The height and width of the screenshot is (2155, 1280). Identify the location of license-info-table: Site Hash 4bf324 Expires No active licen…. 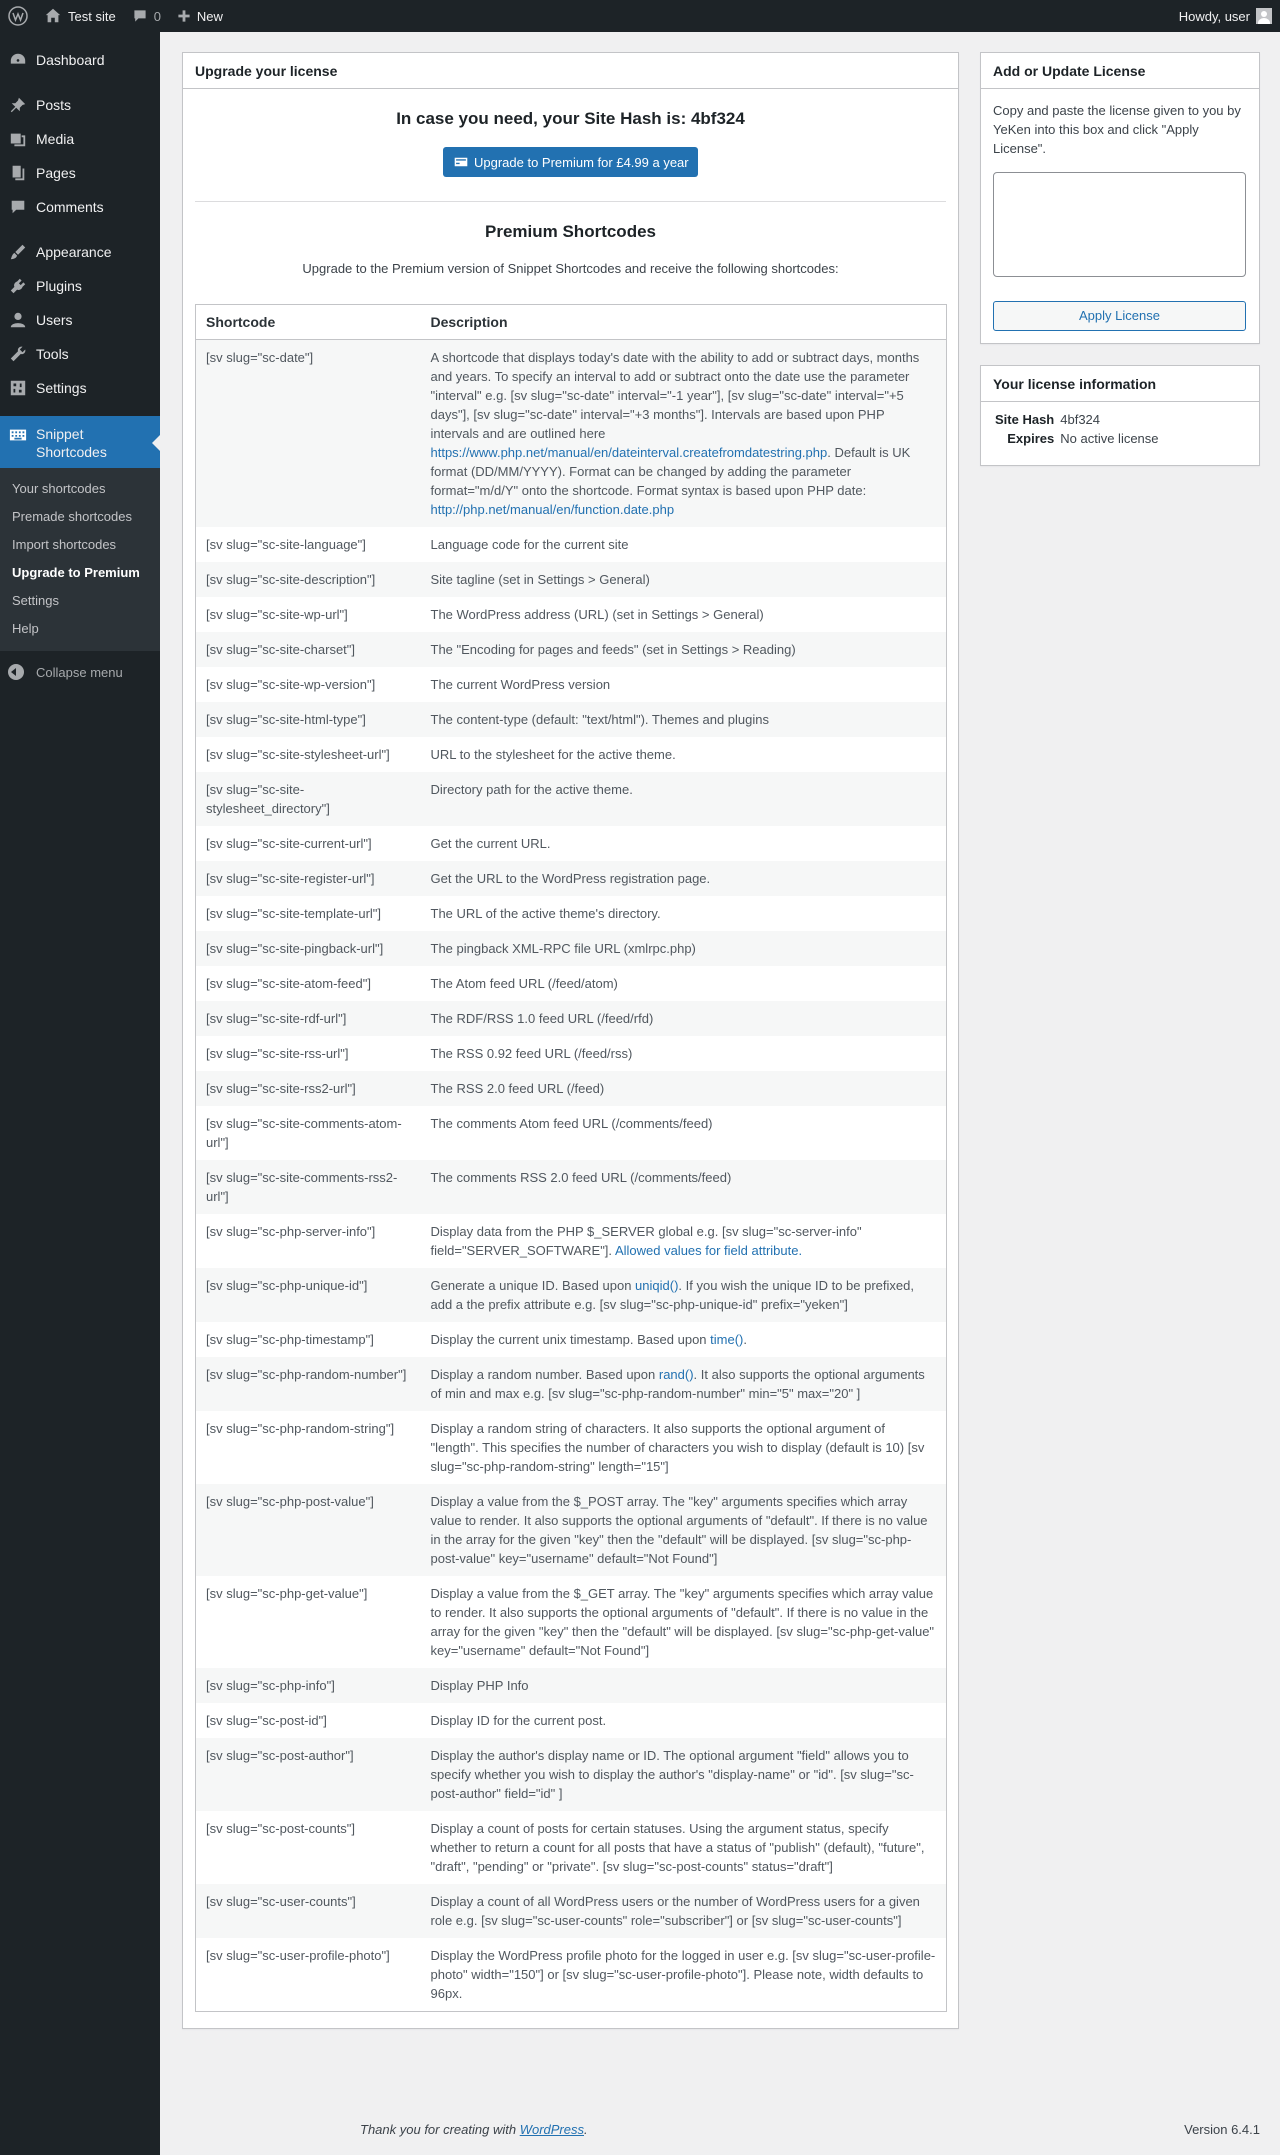
(1076, 429).